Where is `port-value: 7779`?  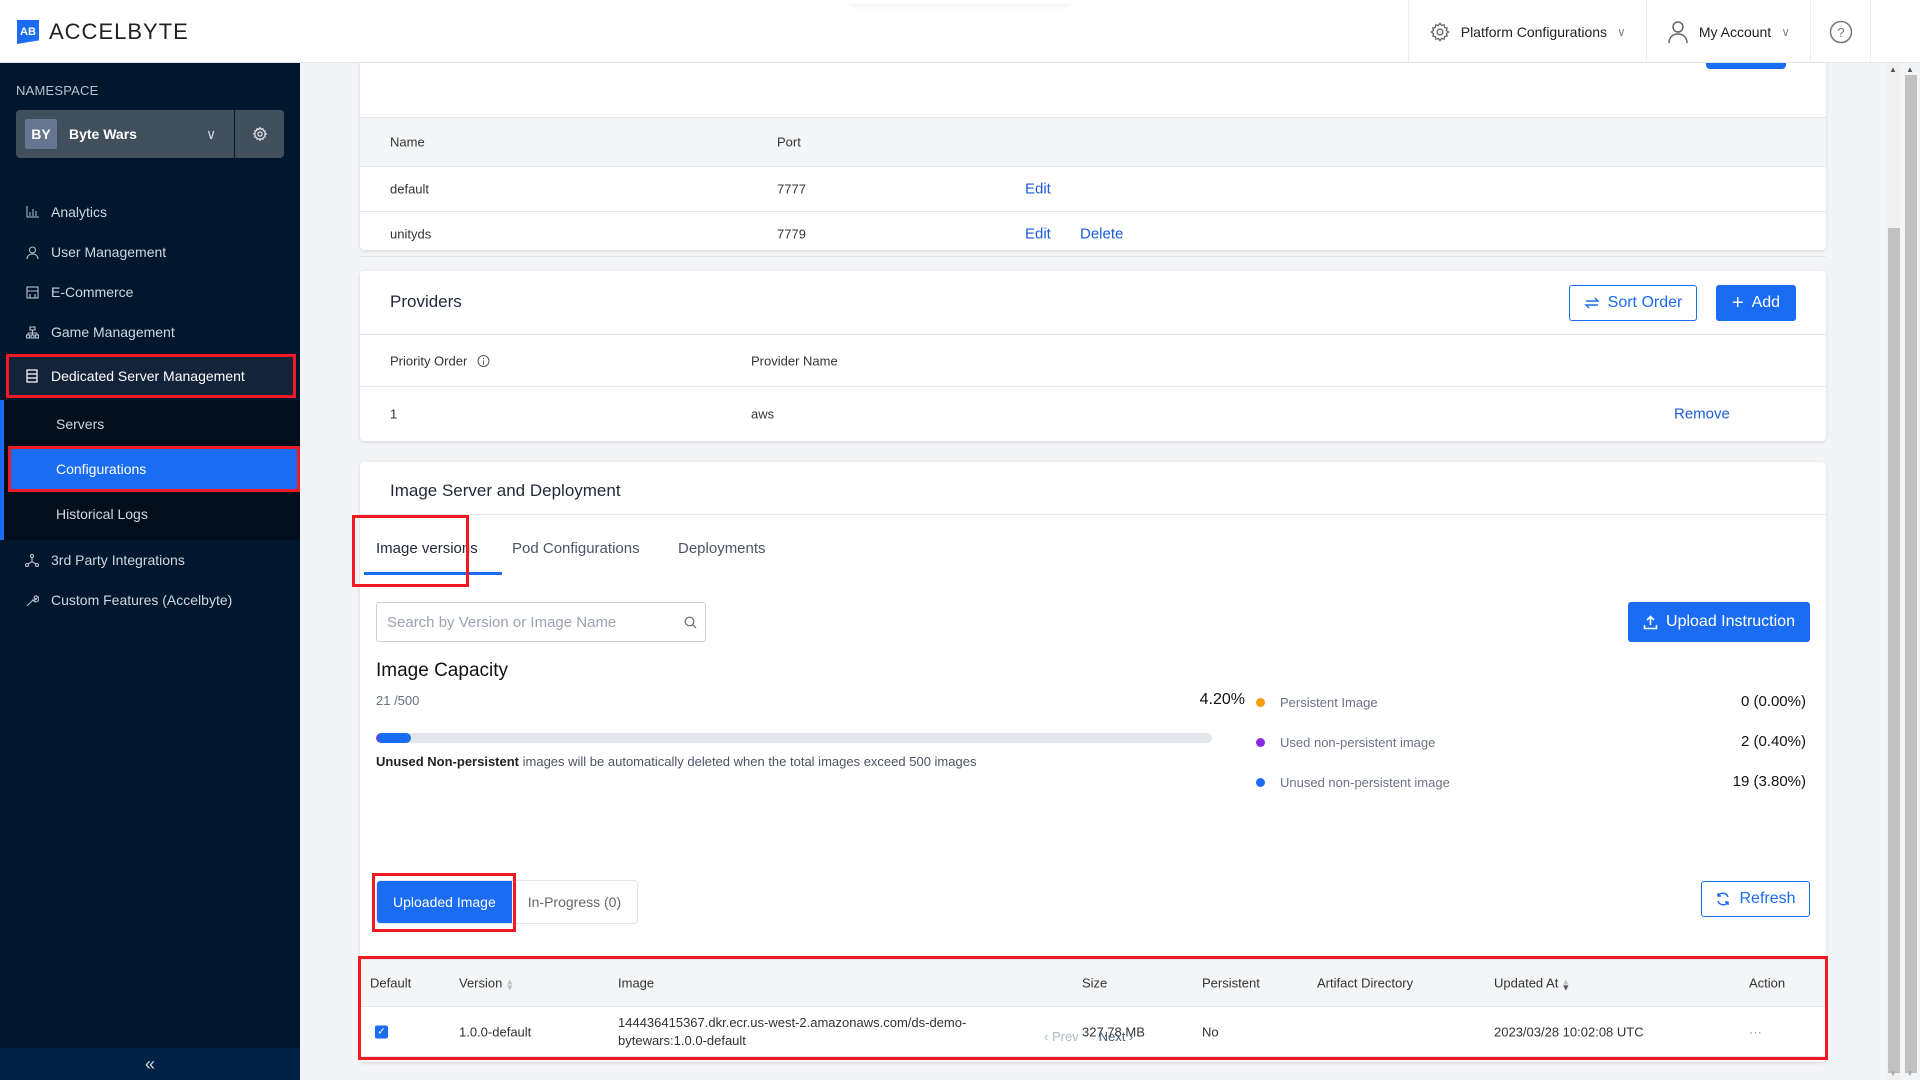
port-value: 7779 is located at coordinates (791, 234).